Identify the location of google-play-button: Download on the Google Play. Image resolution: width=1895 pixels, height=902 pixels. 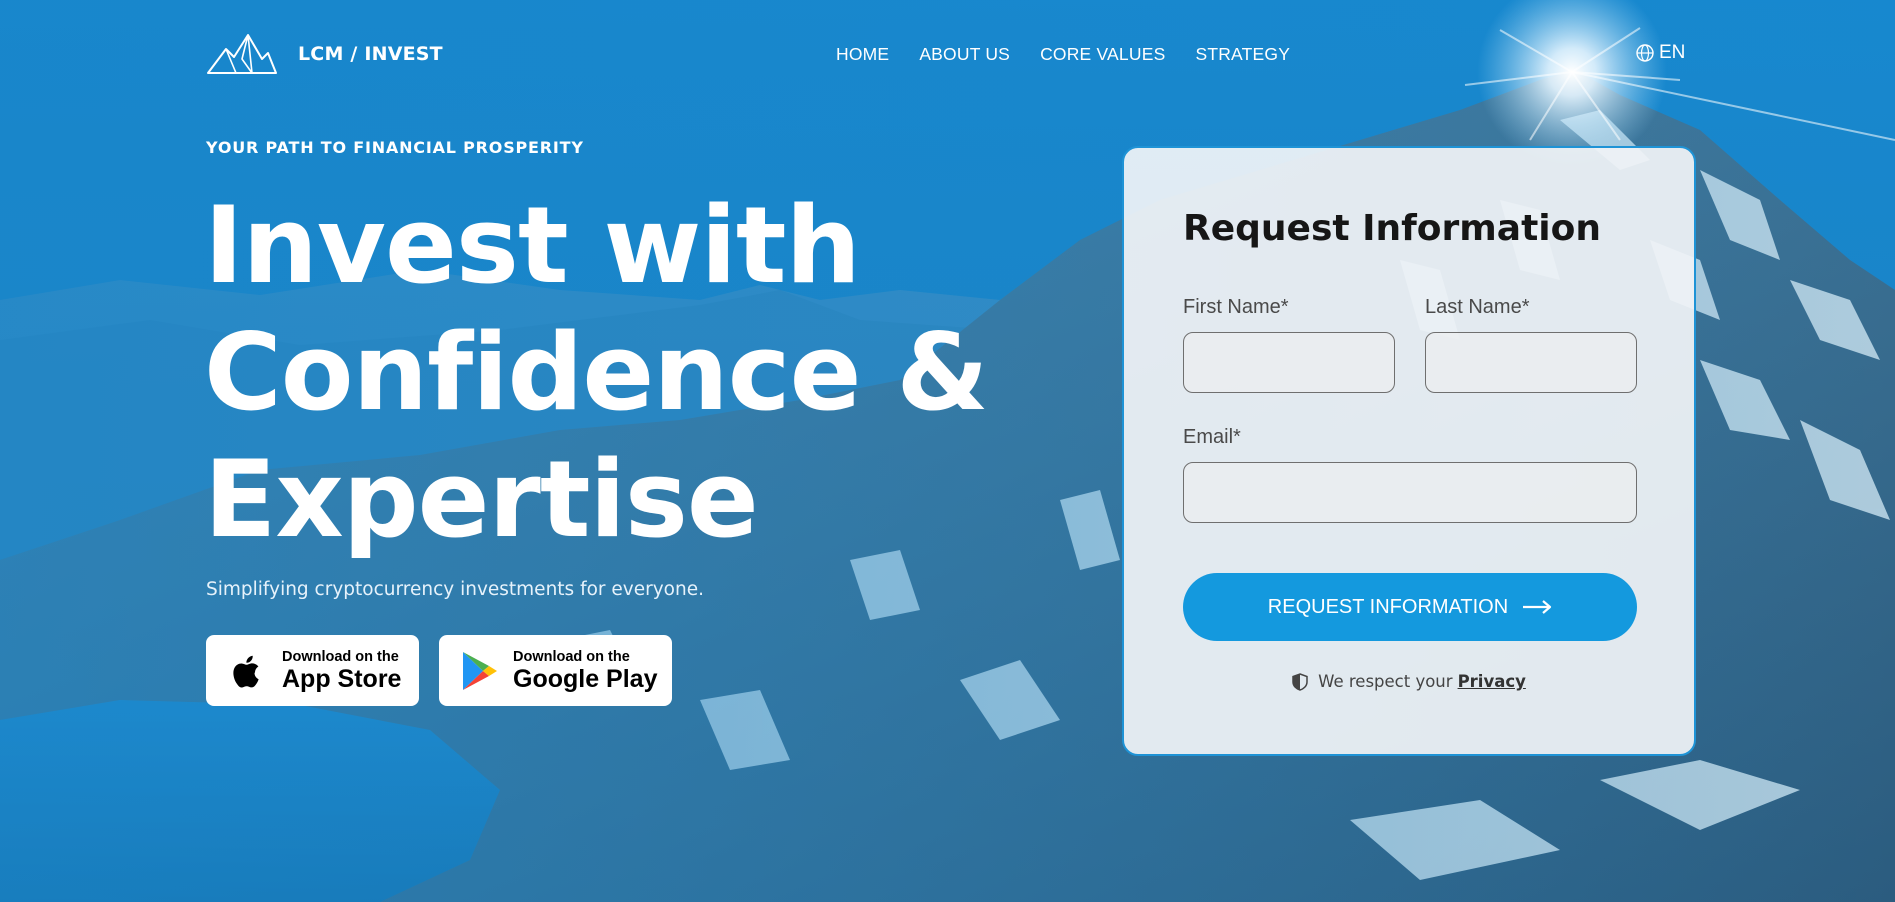
(555, 670).